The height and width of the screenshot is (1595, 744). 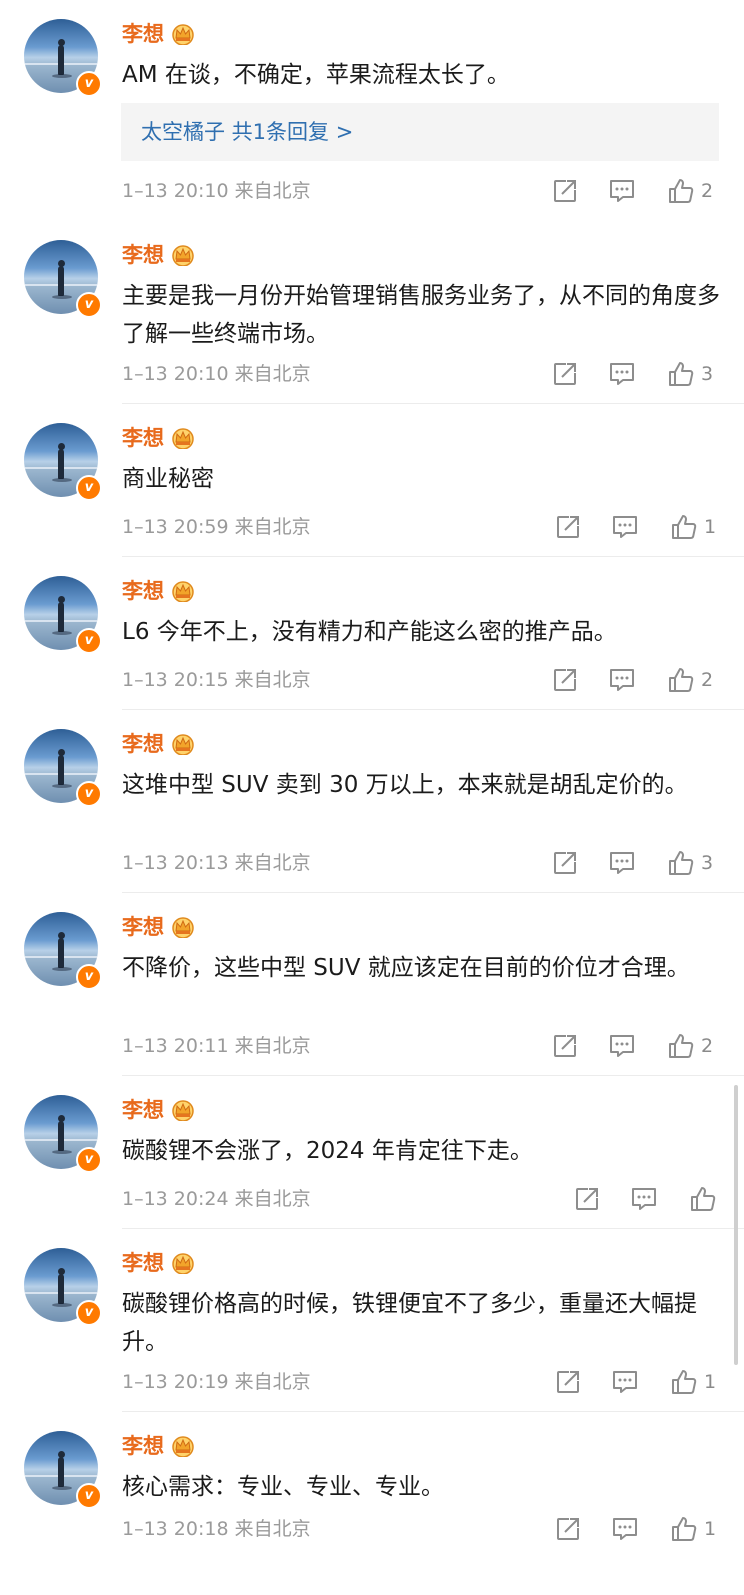 What do you see at coordinates (216, 863) in the screenshot?
I see `comment-meta: 1–13 20:13 来自北京` at bounding box center [216, 863].